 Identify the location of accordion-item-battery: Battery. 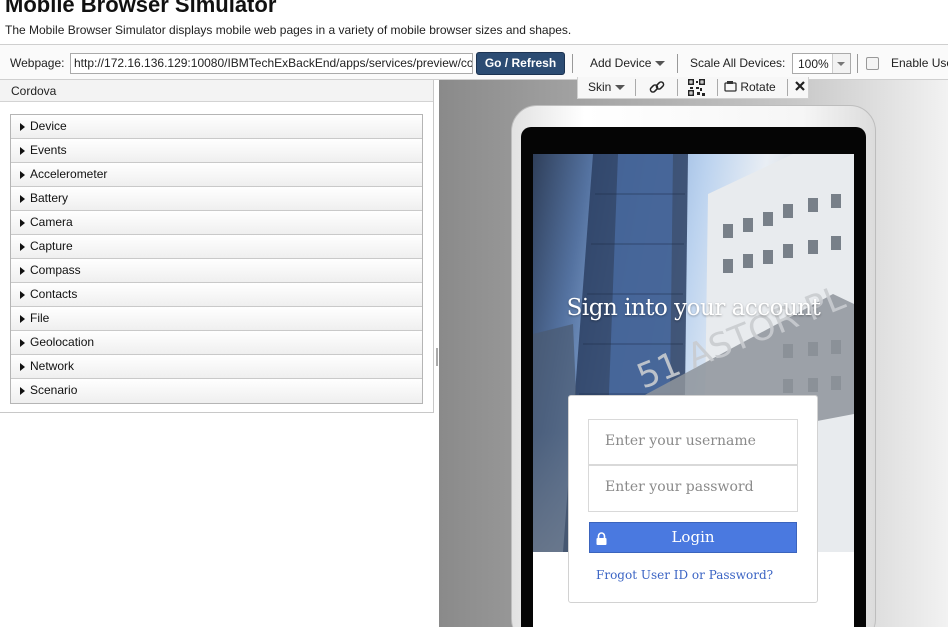
(216, 199).